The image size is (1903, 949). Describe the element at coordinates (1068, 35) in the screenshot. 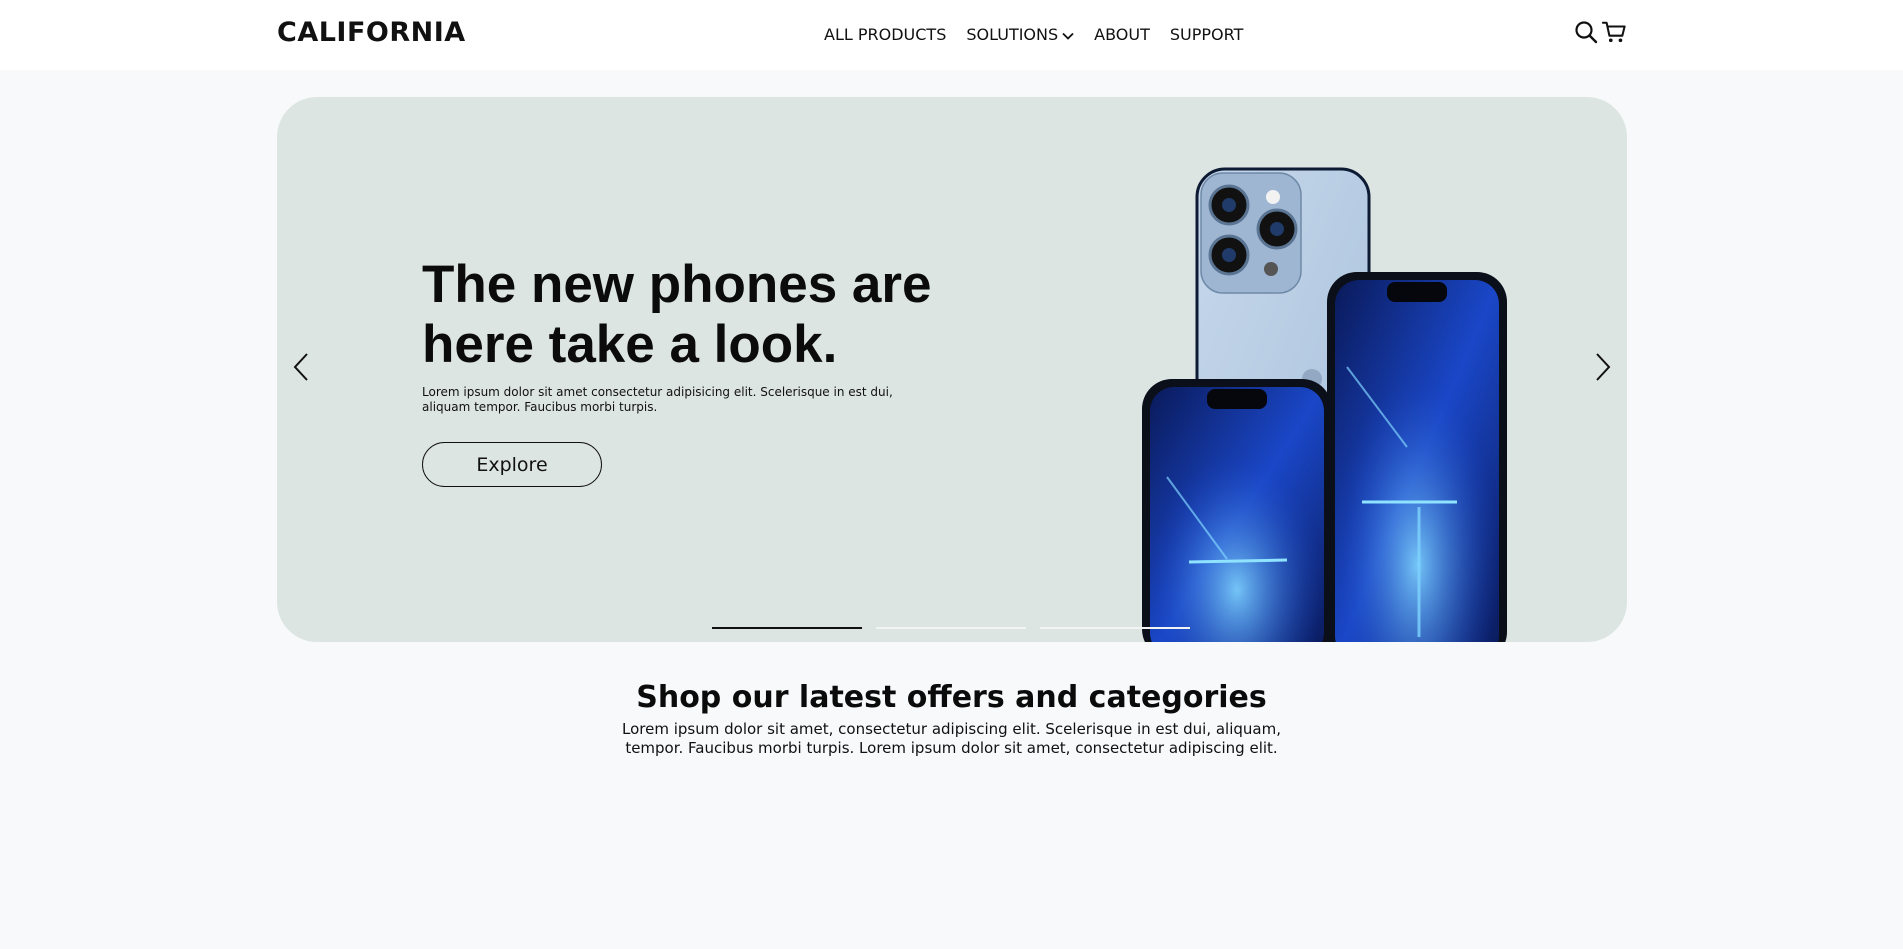

I see `chevron-down-icon` at that location.